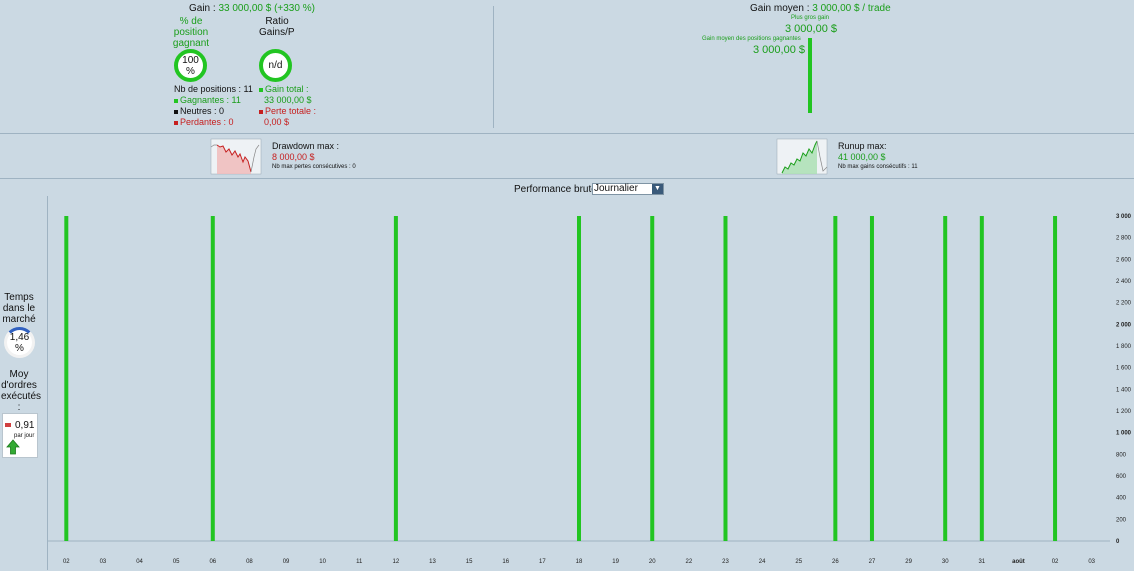 The image size is (1134, 571). Describe the element at coordinates (261, 111) in the screenshot. I see `total-loss-marker` at that location.